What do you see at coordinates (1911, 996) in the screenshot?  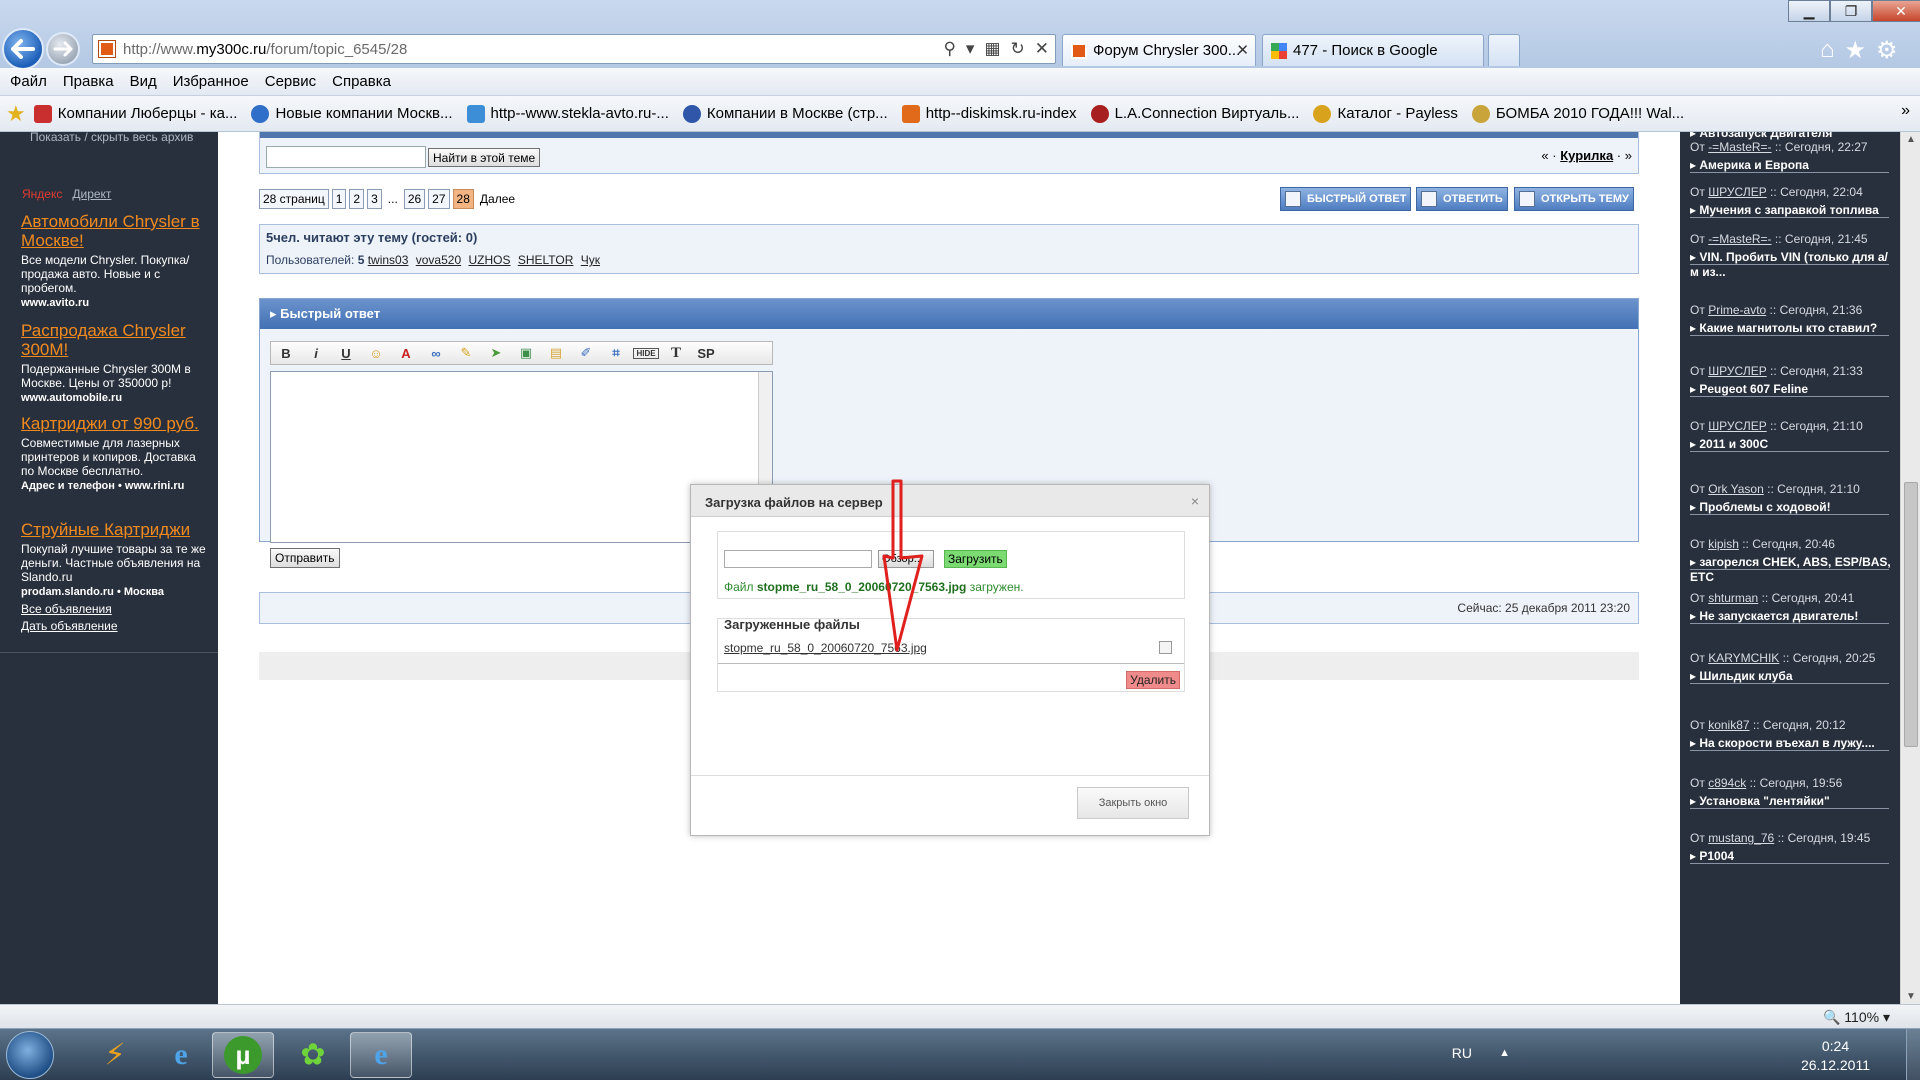 I see `scroll-down-icon: ▼` at bounding box center [1911, 996].